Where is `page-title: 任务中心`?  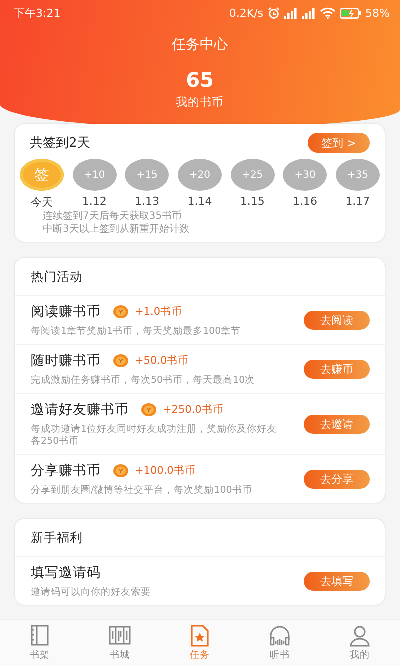 page-title: 任务中心 is located at coordinates (200, 45).